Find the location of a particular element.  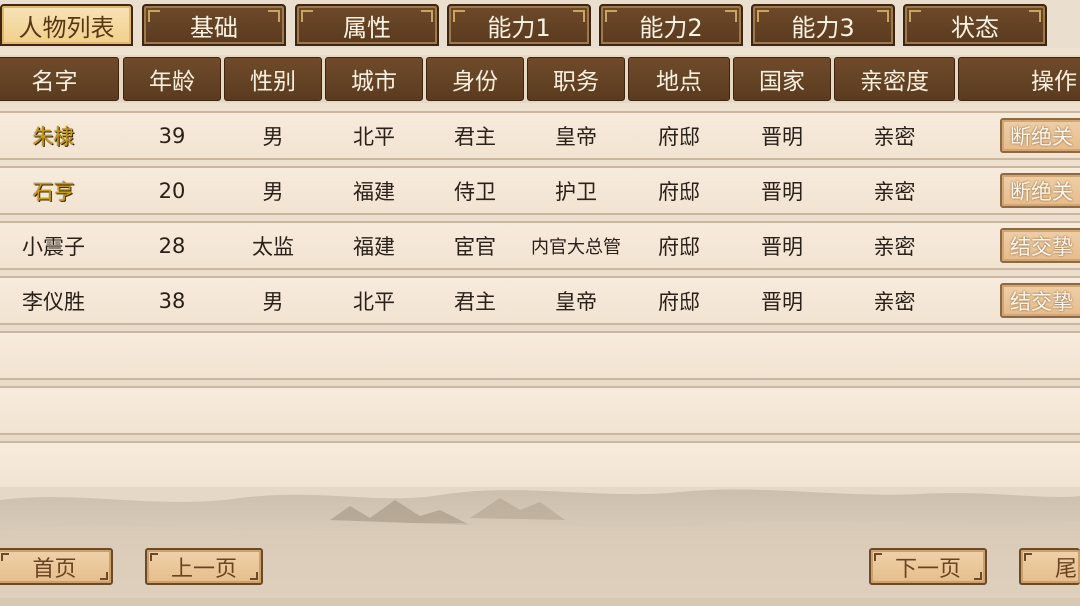

tab-ability-3: 能力3 is located at coordinates (823, 25).